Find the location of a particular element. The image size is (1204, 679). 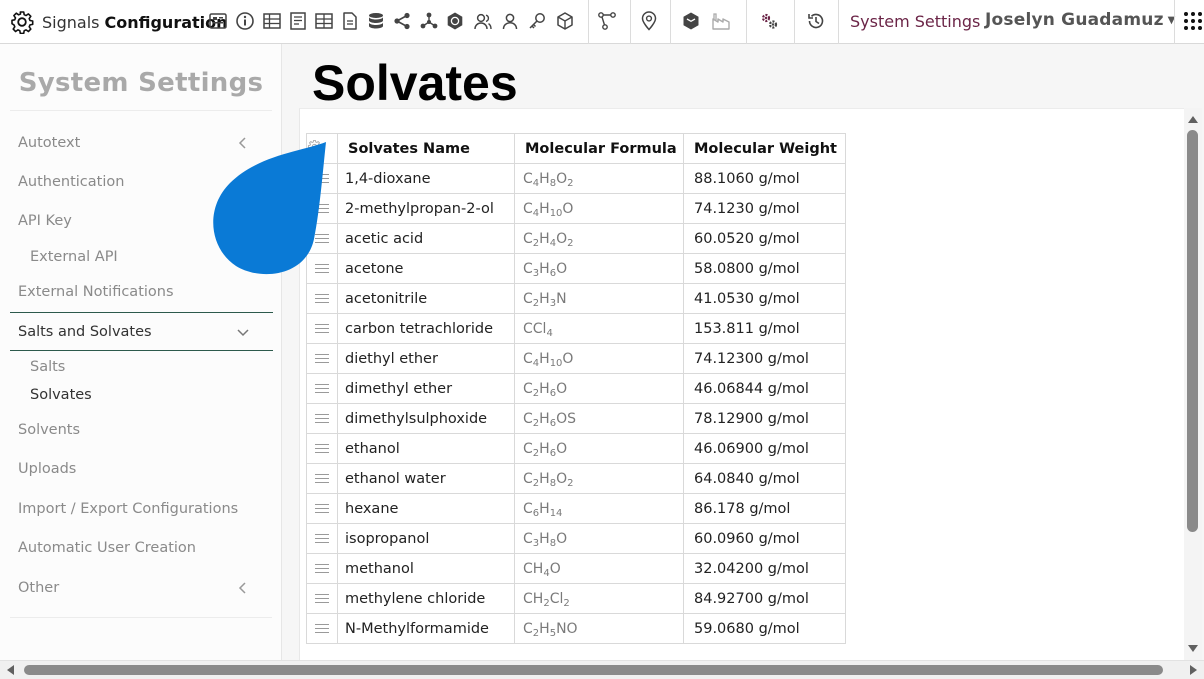

location-pin-icon is located at coordinates (649, 21).